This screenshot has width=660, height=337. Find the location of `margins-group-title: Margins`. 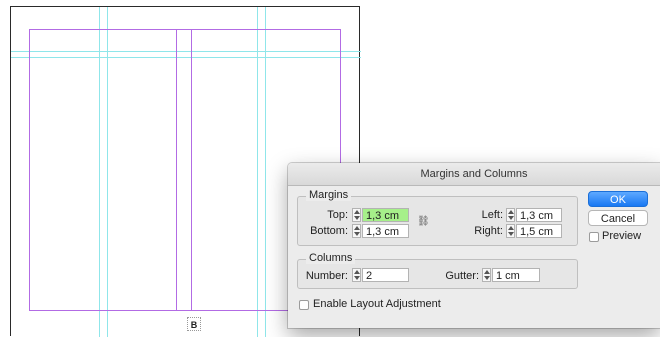

margins-group-title: Margins is located at coordinates (329, 195).